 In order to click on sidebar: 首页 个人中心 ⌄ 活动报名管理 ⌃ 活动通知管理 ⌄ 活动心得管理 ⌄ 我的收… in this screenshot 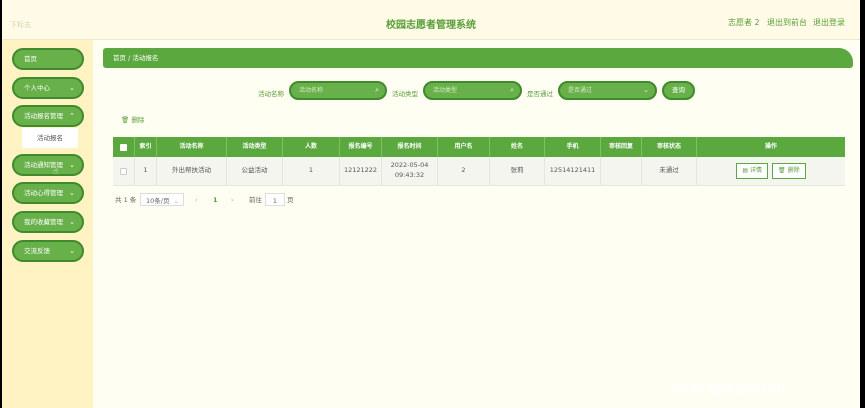, I will do `click(47, 224)`.